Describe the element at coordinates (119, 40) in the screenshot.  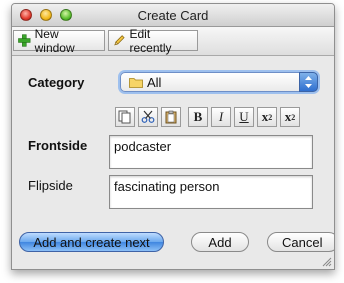
I see `pencil-icon` at that location.